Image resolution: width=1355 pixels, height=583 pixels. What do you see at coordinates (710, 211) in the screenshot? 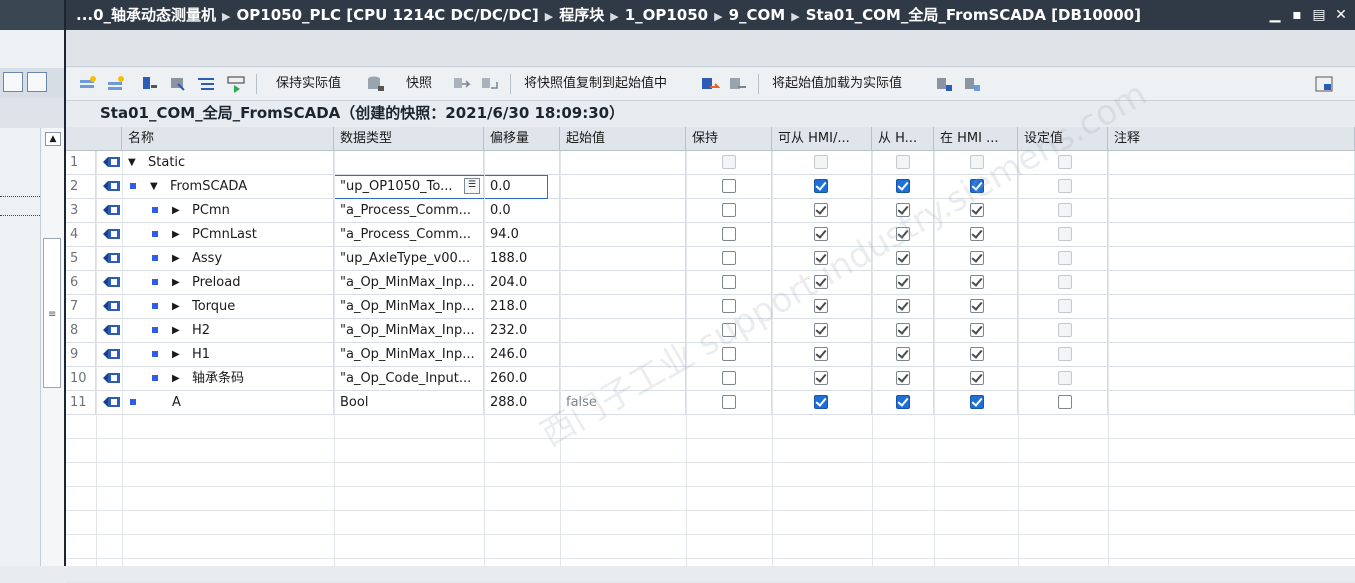
I see `table-row: 3 ▶ PCmn "a_Process_Comm... 0.0` at bounding box center [710, 211].